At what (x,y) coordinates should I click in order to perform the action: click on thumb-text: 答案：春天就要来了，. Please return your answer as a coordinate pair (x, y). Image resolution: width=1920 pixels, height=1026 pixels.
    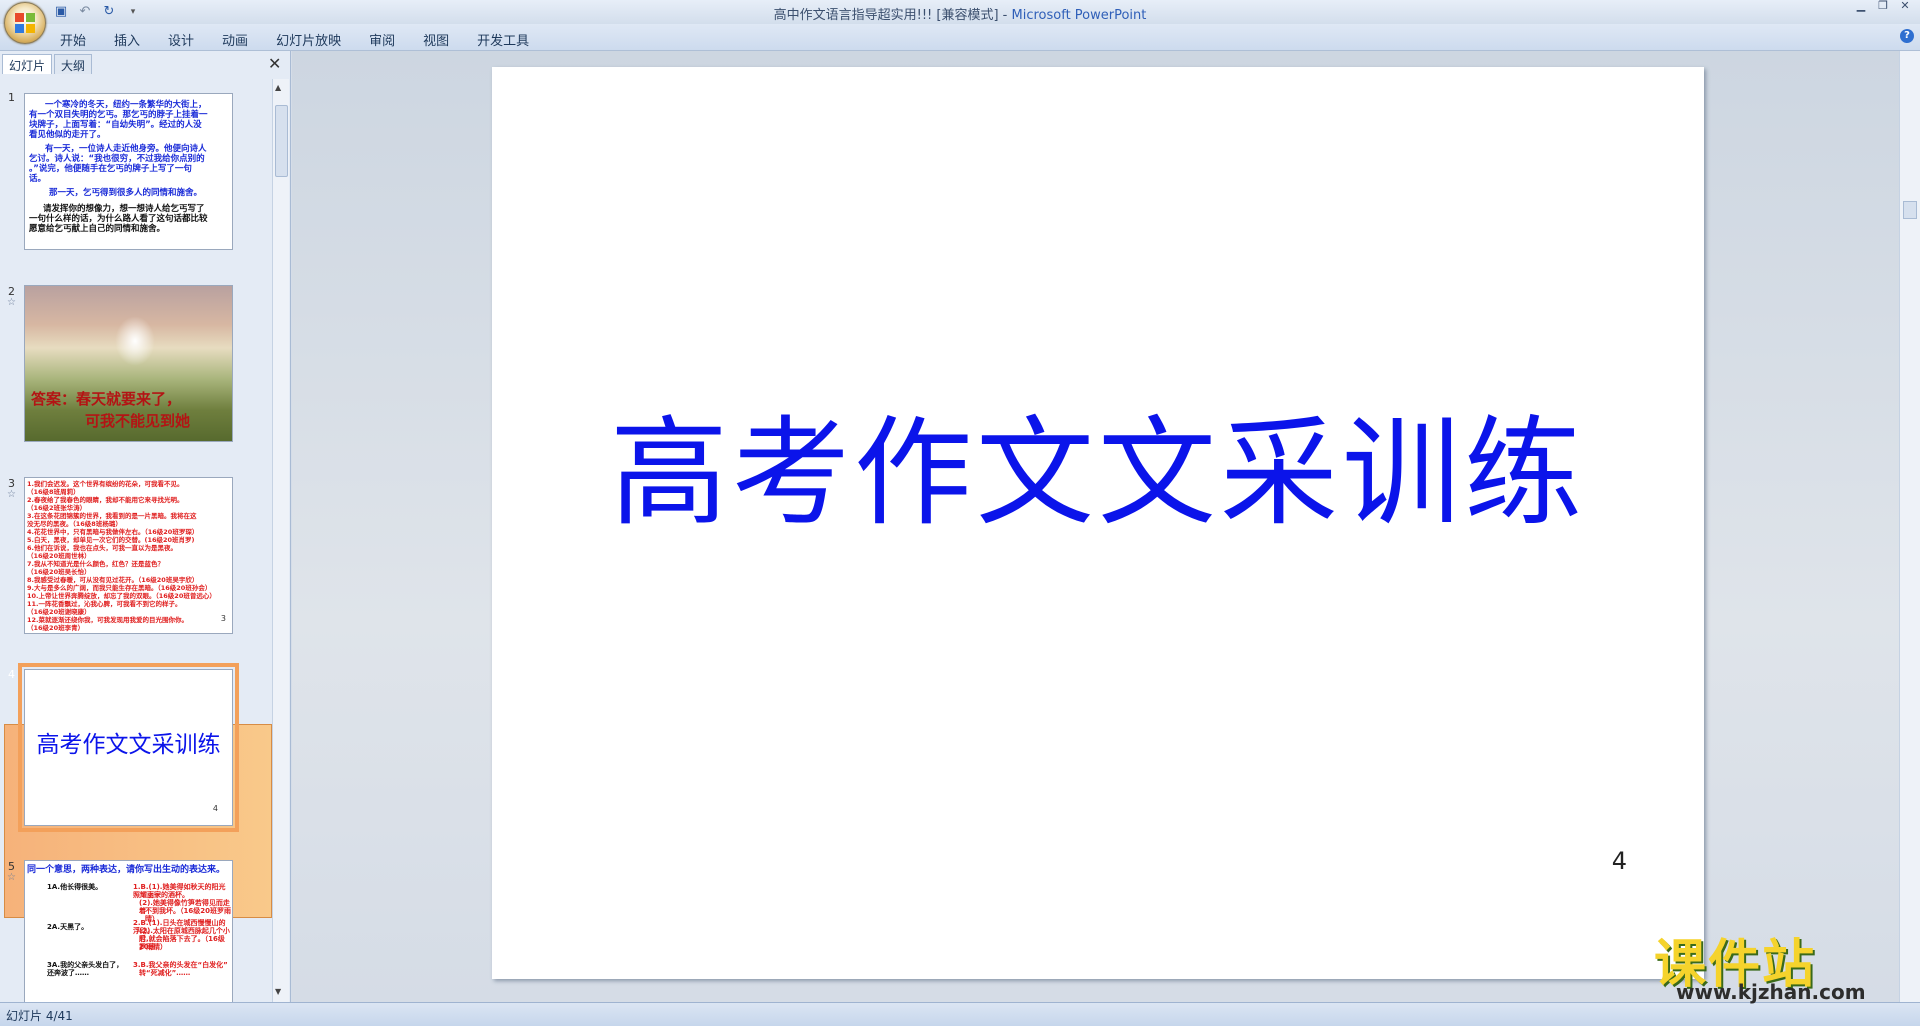
    Looking at the image, I should click on (106, 399).